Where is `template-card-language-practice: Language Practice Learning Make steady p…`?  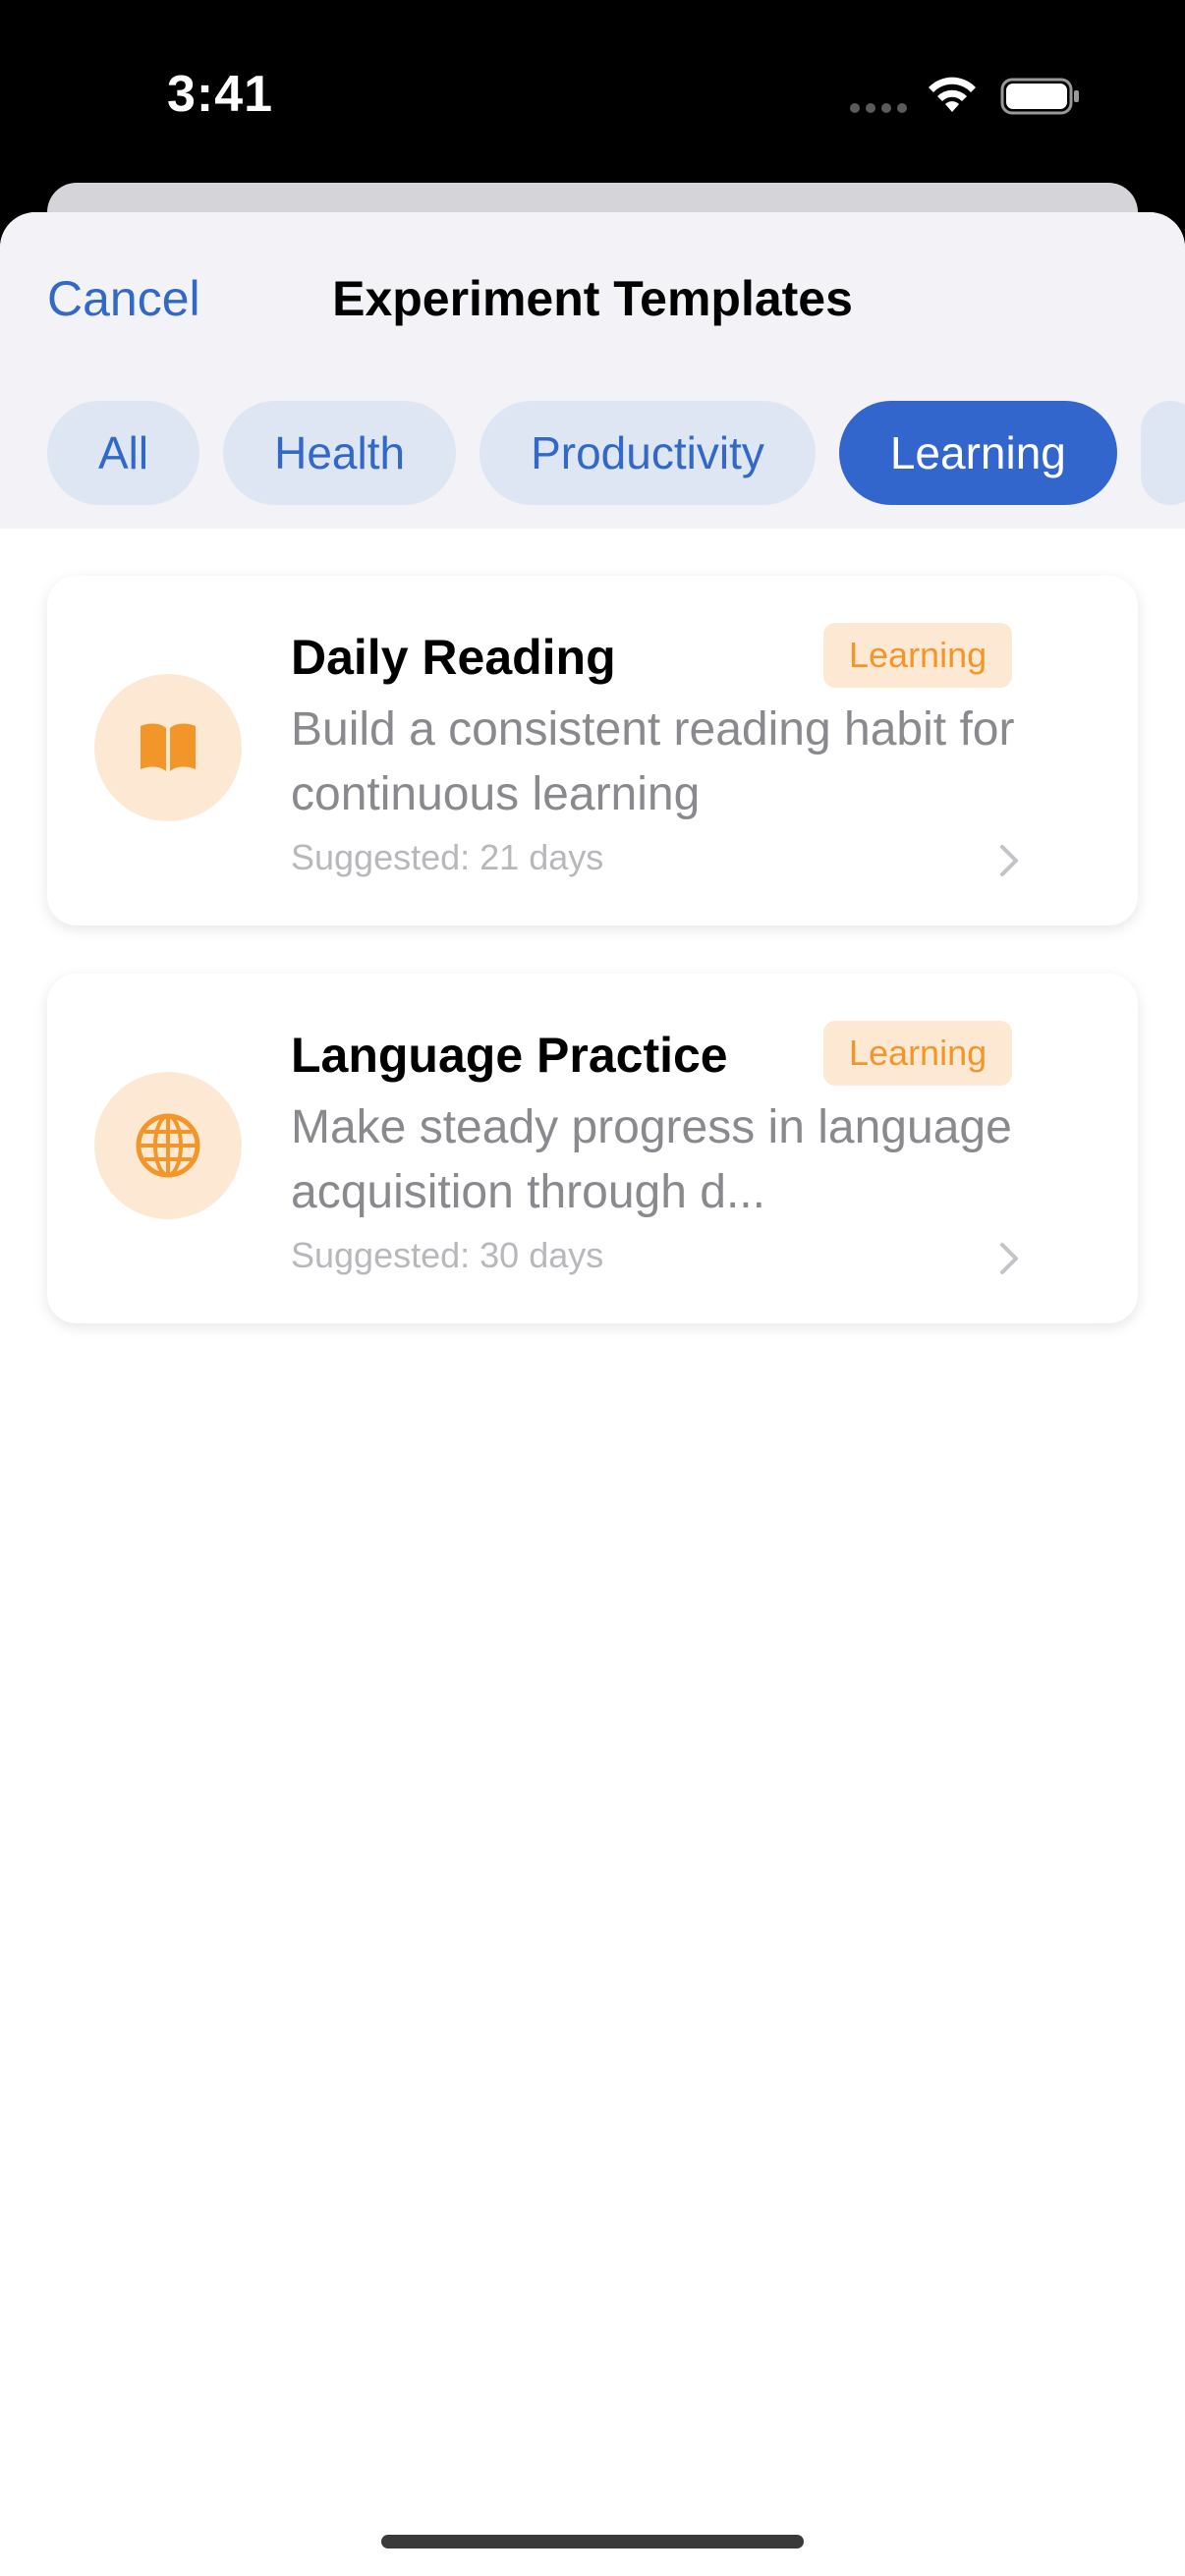 template-card-language-practice: Language Practice Learning Make steady p… is located at coordinates (592, 1148).